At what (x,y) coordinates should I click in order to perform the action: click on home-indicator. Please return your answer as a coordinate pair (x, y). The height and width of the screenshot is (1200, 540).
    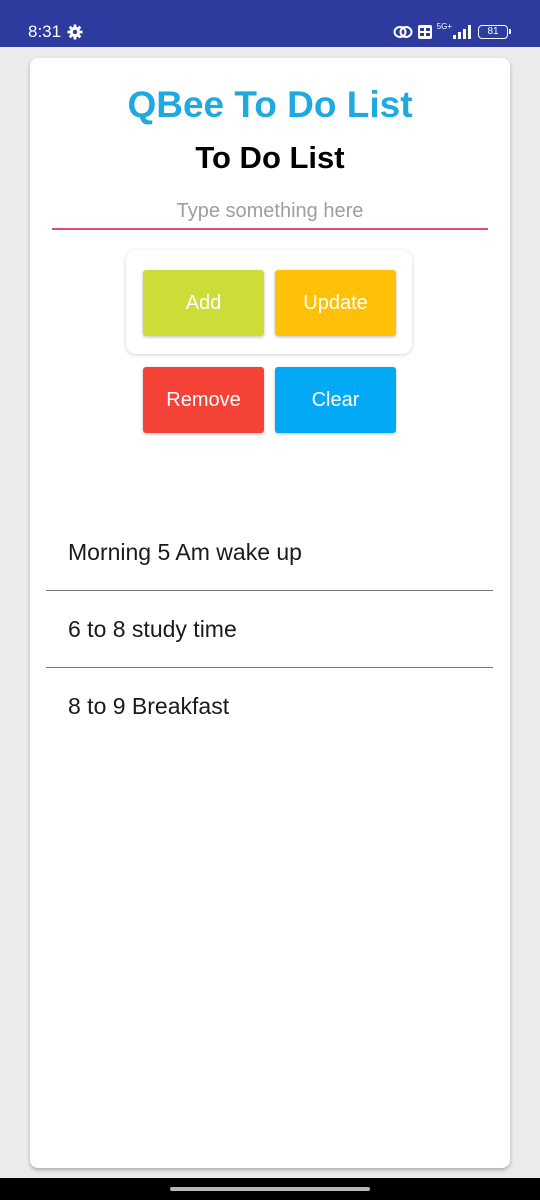
    Looking at the image, I should click on (270, 1189).